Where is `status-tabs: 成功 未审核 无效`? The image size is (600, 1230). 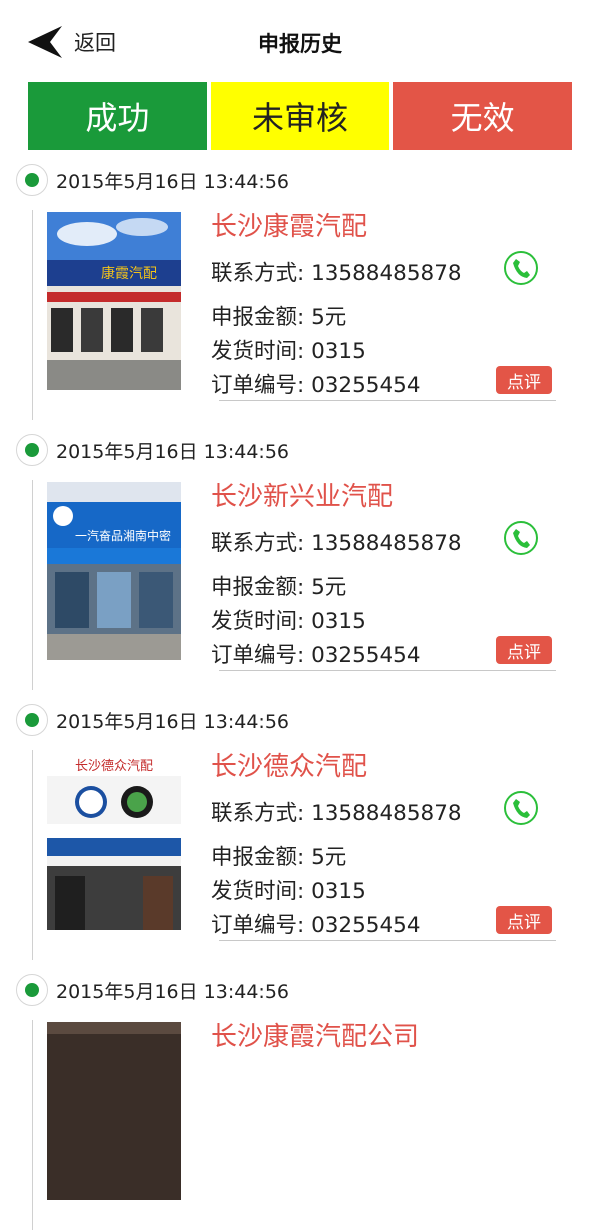 status-tabs: 成功 未审核 无效 is located at coordinates (300, 116).